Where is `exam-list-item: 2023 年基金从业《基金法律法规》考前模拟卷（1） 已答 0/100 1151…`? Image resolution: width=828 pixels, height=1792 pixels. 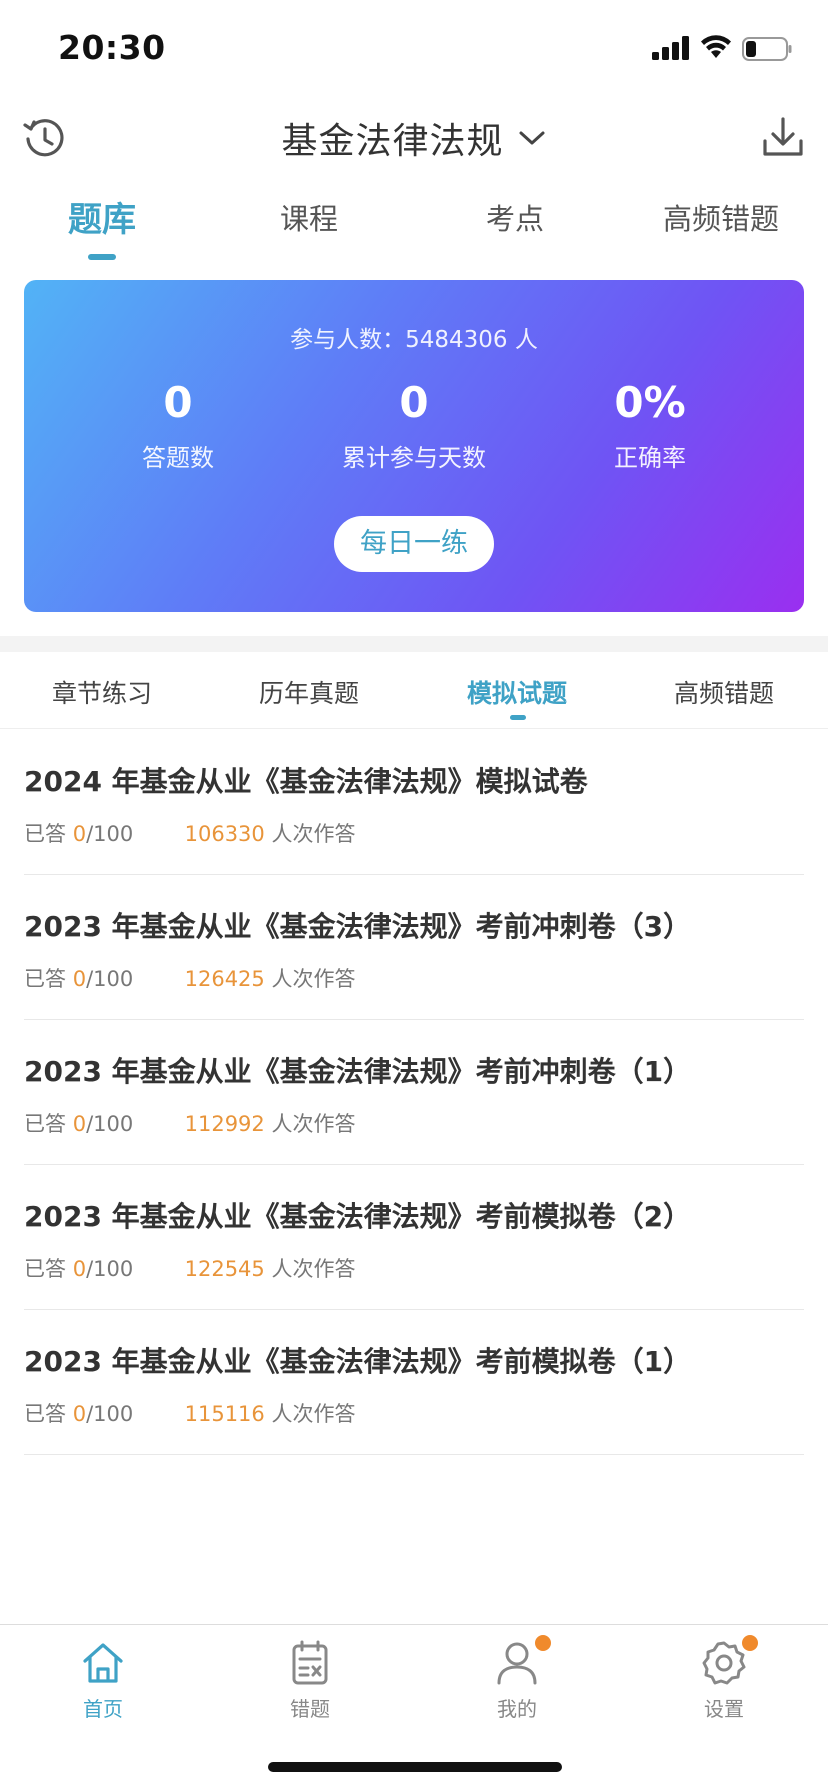
exam-list-item: 2023 年基金从业《基金法律法规》考前模拟卷（1） 已答 0/100 1151… is located at coordinates (414, 1382).